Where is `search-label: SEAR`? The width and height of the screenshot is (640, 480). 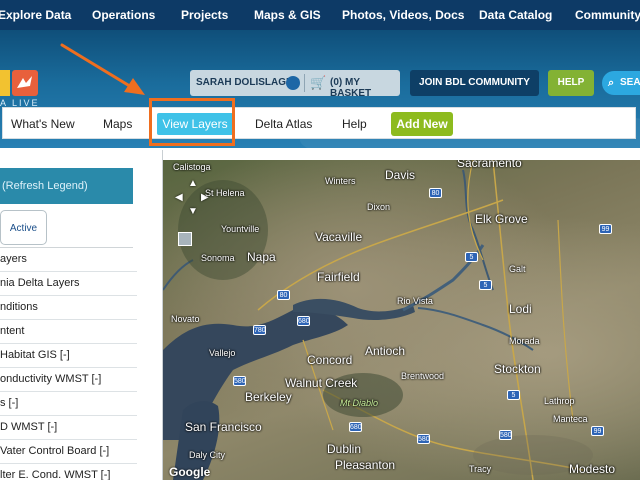 search-label: SEAR is located at coordinates (630, 82).